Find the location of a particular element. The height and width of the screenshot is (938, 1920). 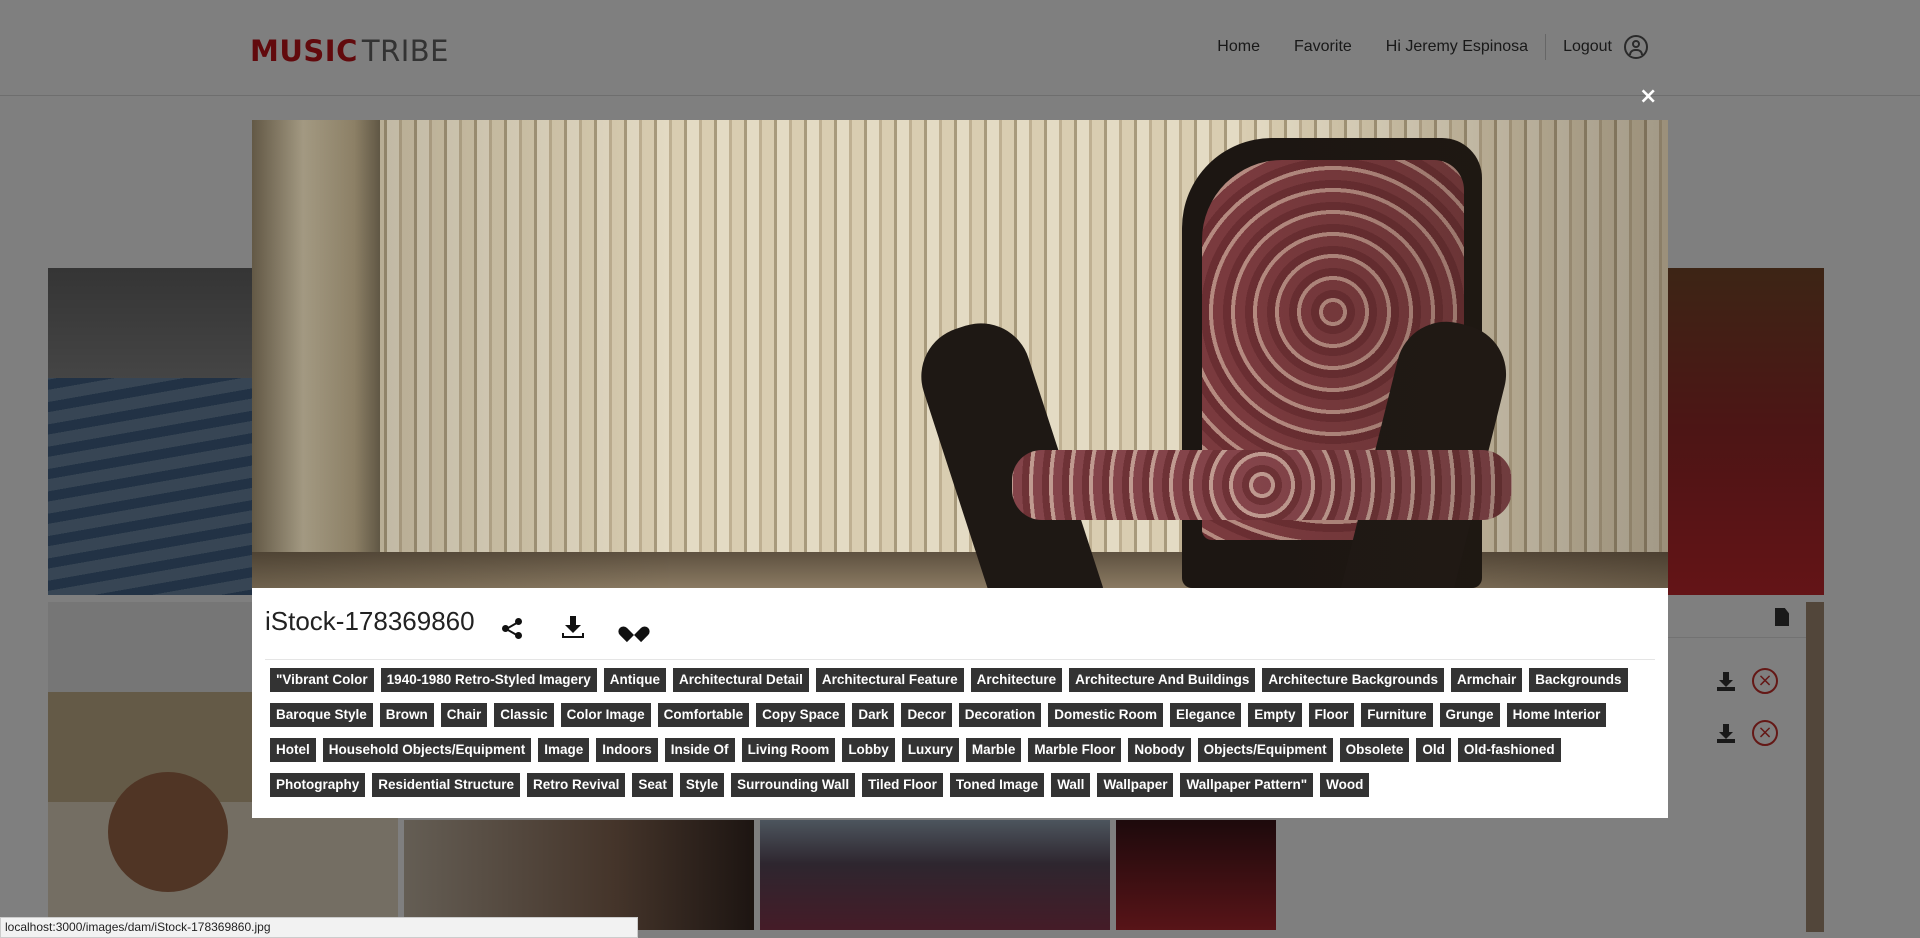

image-title: iStock-178369860 is located at coordinates (370, 621).